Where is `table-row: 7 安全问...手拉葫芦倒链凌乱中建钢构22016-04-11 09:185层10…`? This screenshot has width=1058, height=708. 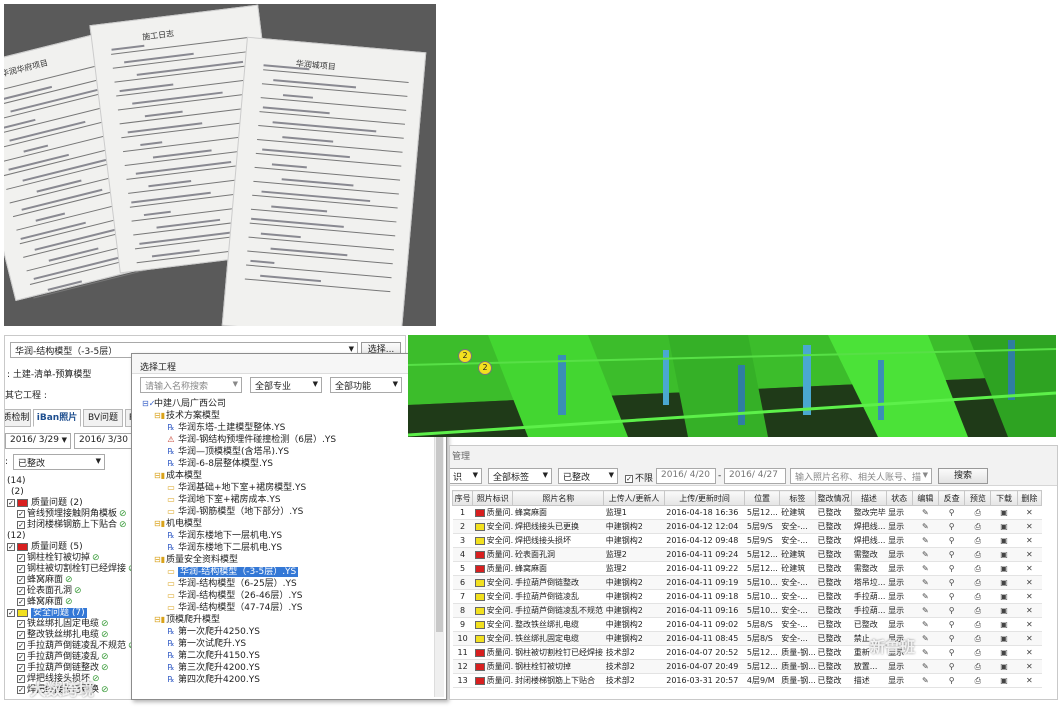 table-row: 7 安全问...手拉葫芦倒链凌乱中建钢构22016-04-11 09:185层10… is located at coordinates (747, 596).